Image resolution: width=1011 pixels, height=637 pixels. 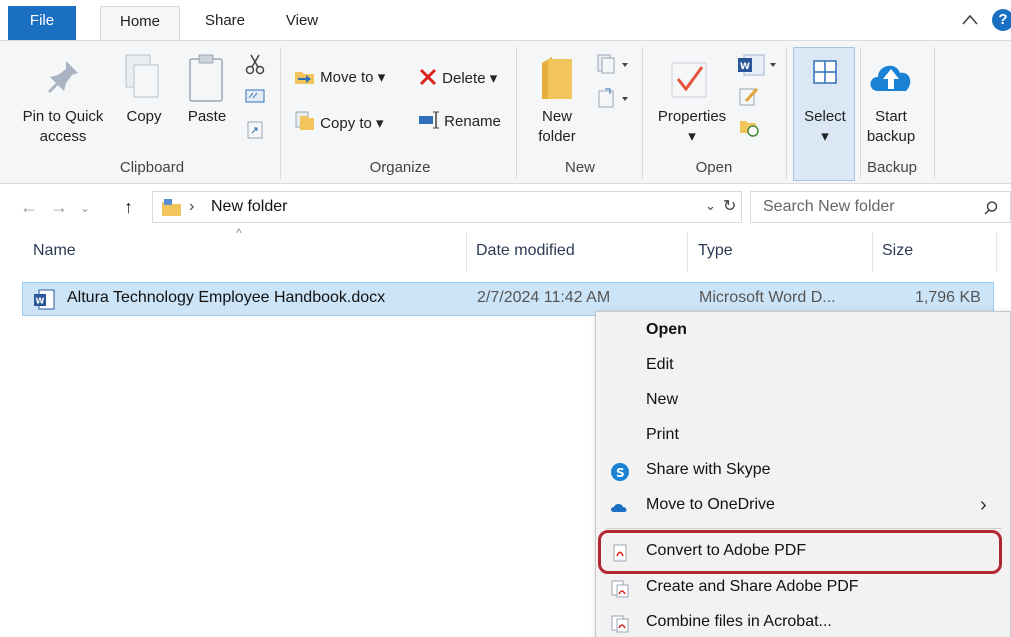 I want to click on file-date-modified: 2/7/2024 11:42 AM, so click(x=544, y=297).